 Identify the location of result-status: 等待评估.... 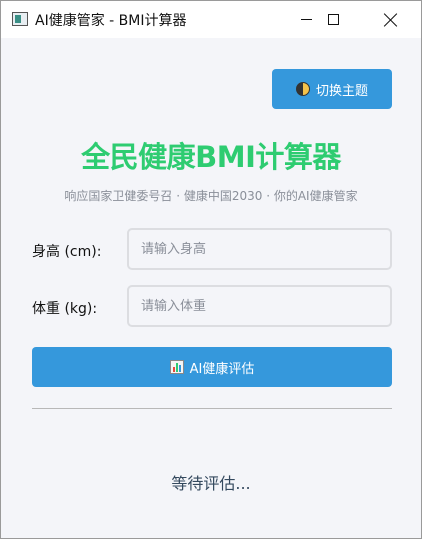
(211, 483).